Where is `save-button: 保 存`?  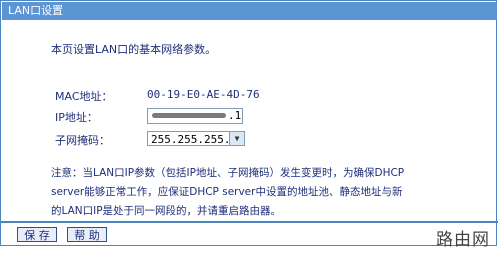
save-button: 保 存 is located at coordinates (37, 234).